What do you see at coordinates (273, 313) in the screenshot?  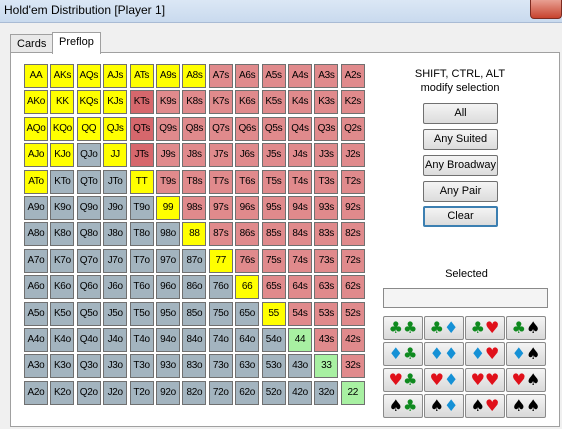 I see `hand-cell-55: 55` at bounding box center [273, 313].